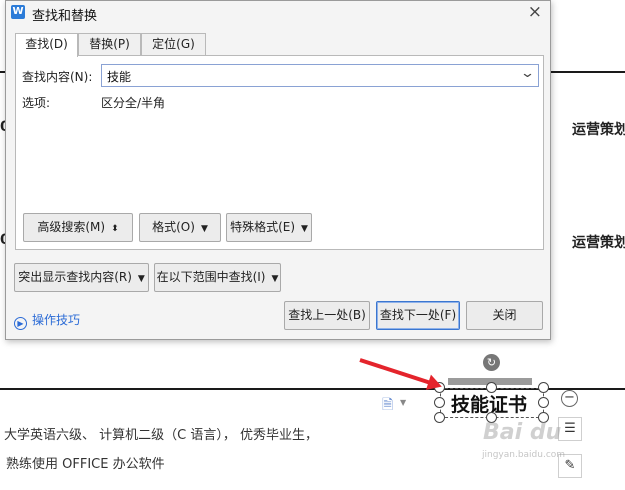 The width and height of the screenshot is (625, 490). I want to click on find-in-label: 在以下范围中查找(I), so click(211, 277).